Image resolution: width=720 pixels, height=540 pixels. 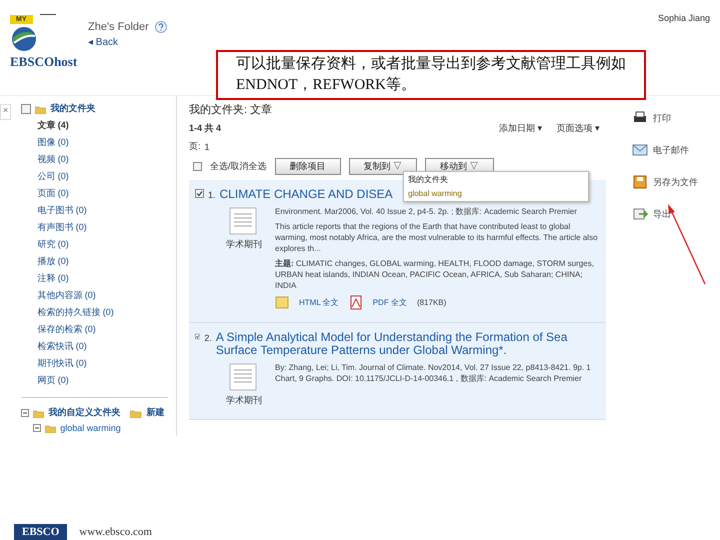 What do you see at coordinates (115, 532) in the screenshot?
I see `footer-url: www.ebsco.com` at bounding box center [115, 532].